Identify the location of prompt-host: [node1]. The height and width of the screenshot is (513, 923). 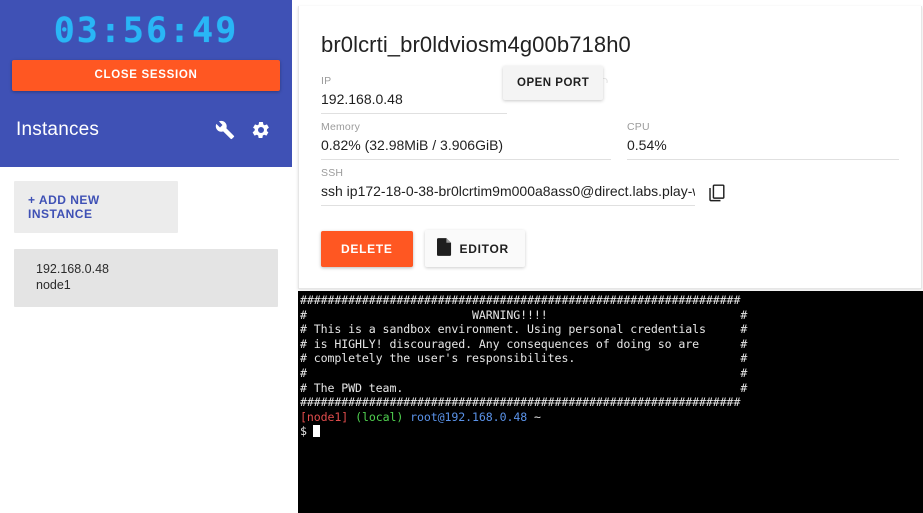
(324, 416).